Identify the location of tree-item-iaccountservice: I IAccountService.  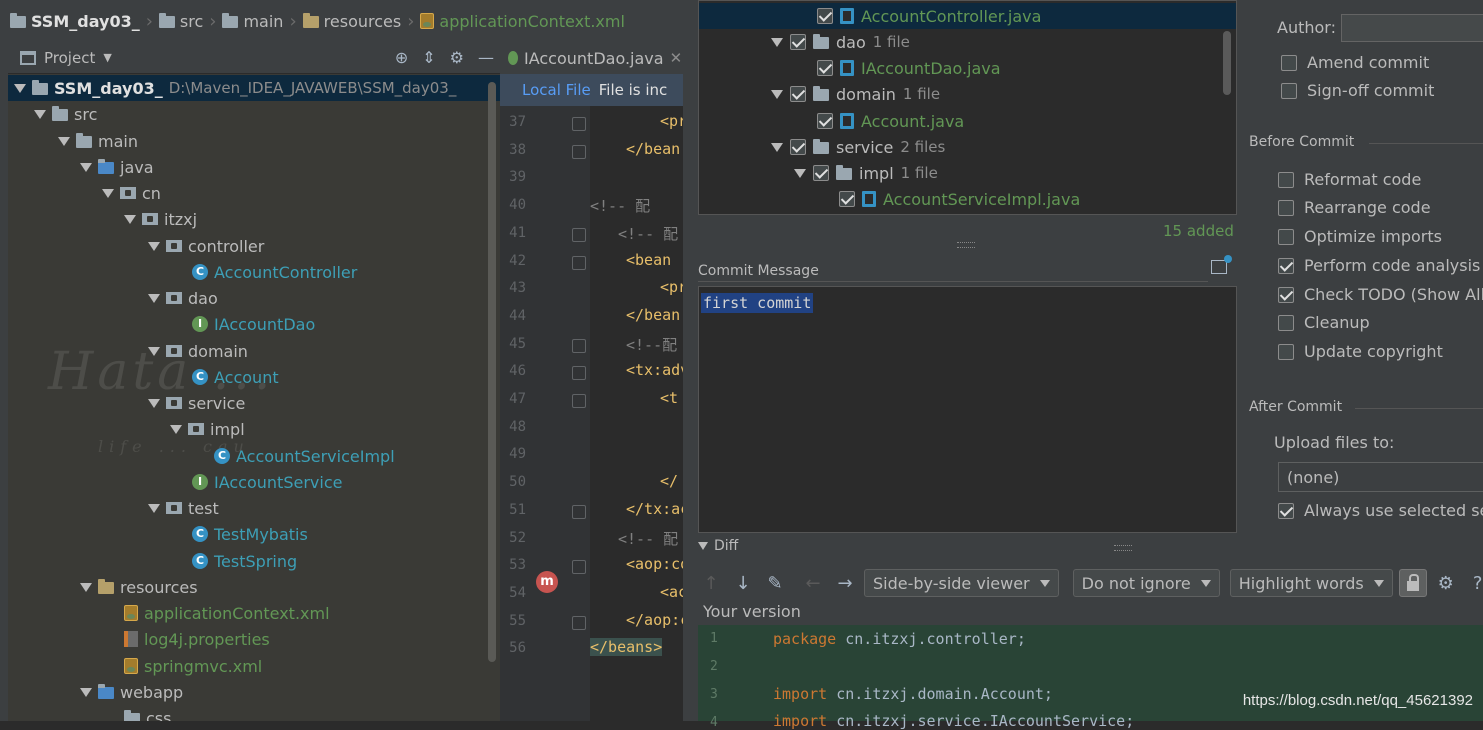
(267, 482).